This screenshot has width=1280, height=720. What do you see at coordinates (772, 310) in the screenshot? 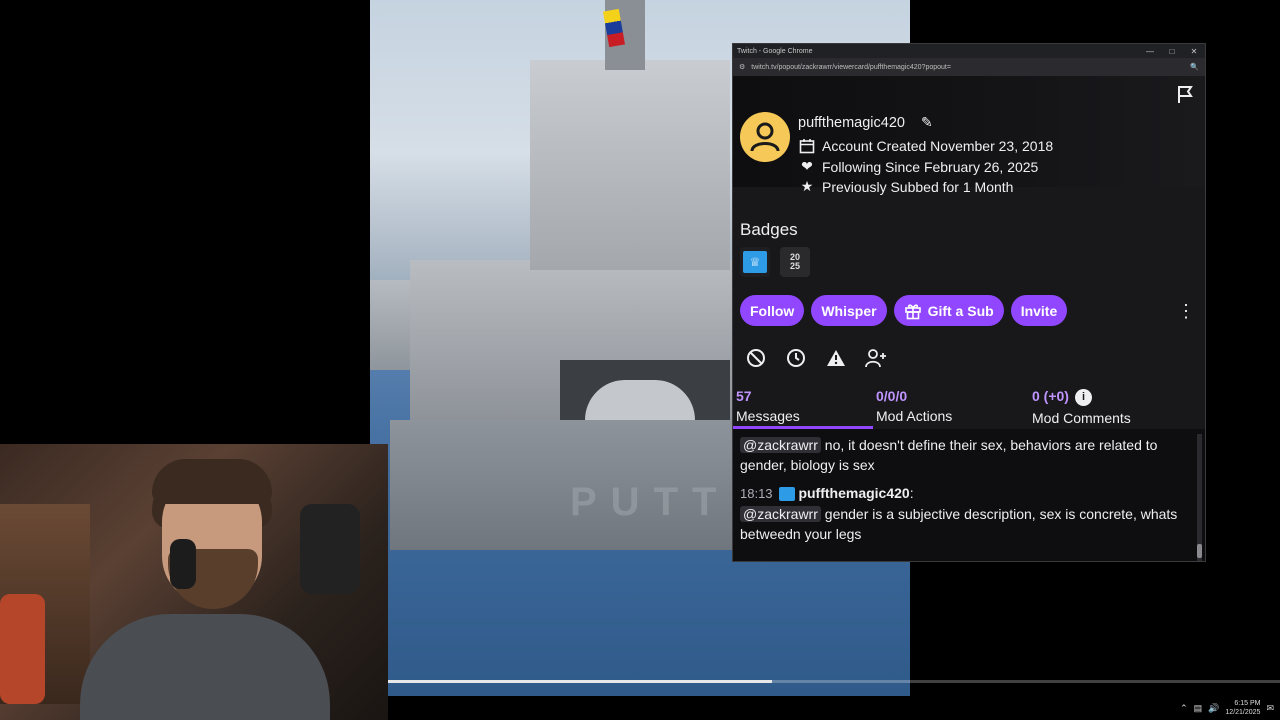
I see `follow-button: Follow` at bounding box center [772, 310].